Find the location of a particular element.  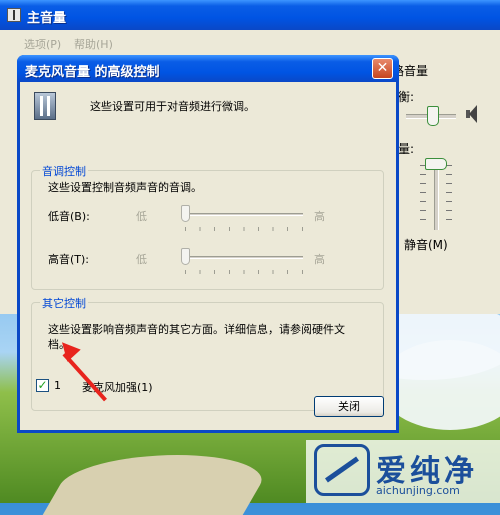

bass-max-label: 高 is located at coordinates (319, 216).